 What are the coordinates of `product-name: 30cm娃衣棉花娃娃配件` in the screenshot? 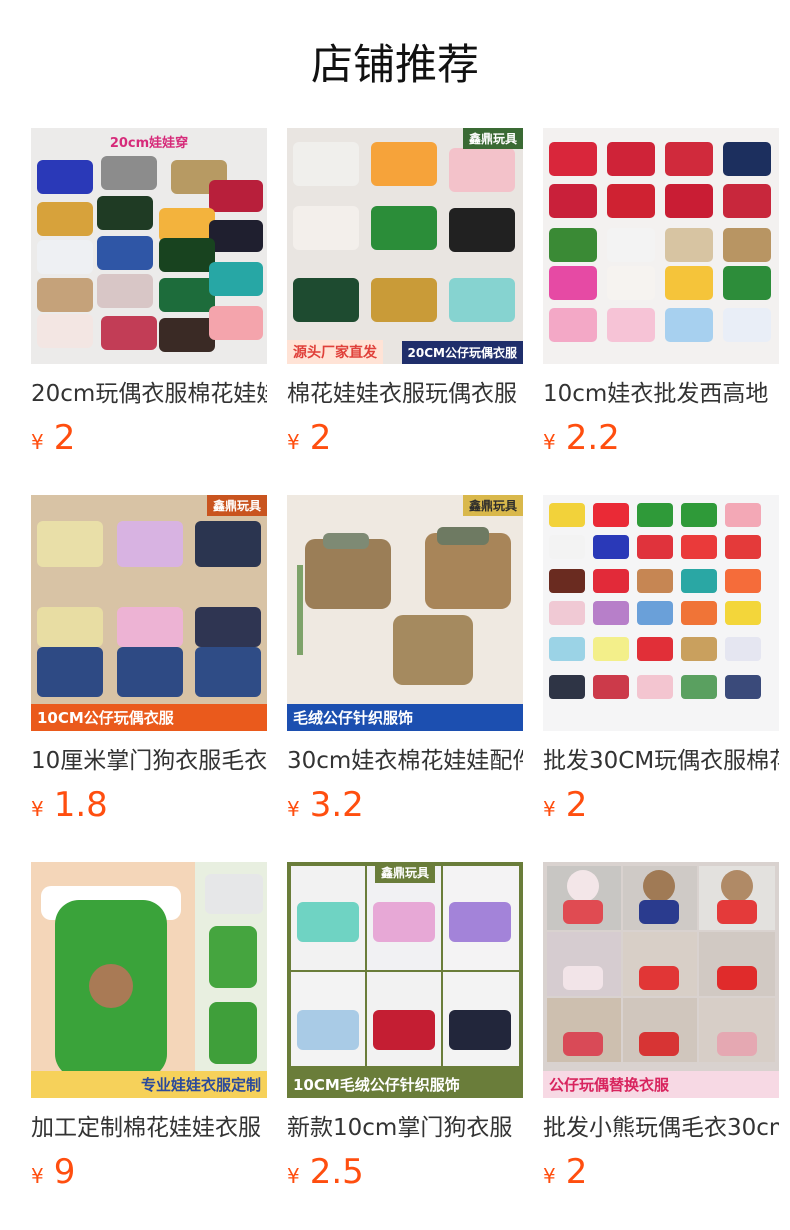 It's located at (405, 761).